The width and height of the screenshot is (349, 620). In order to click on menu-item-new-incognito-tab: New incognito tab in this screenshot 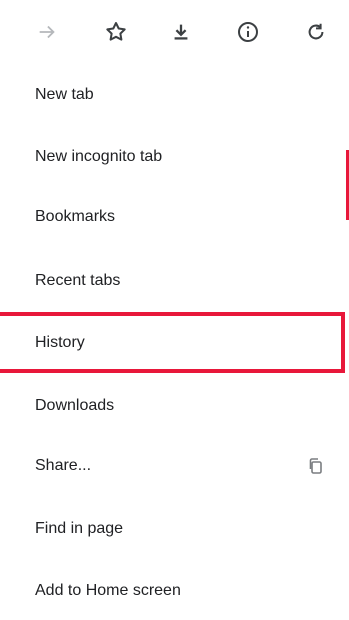, I will do `click(174, 157)`.